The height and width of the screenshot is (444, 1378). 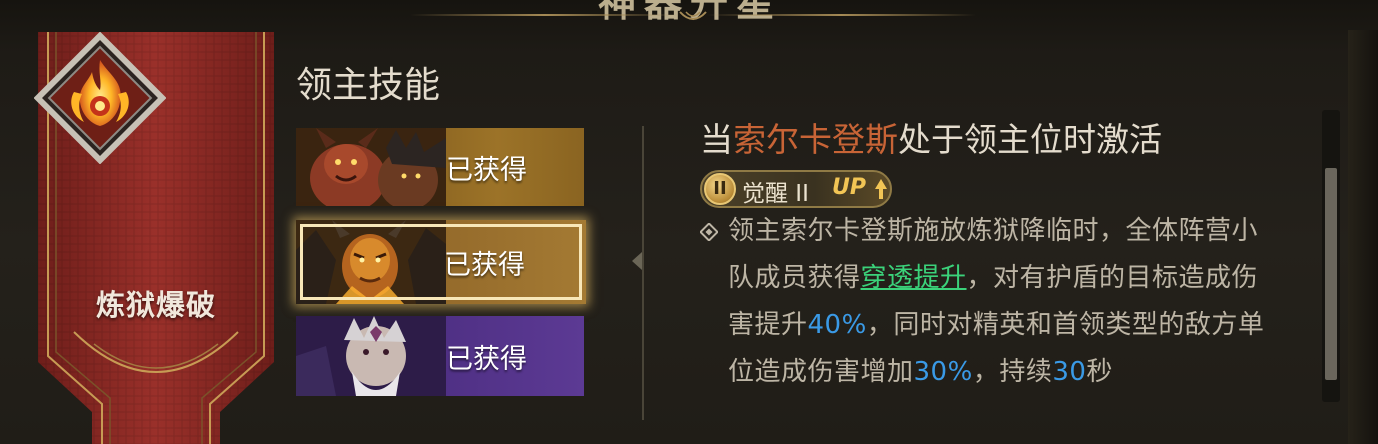 I want to click on up-arrow-icon, so click(x=881, y=189).